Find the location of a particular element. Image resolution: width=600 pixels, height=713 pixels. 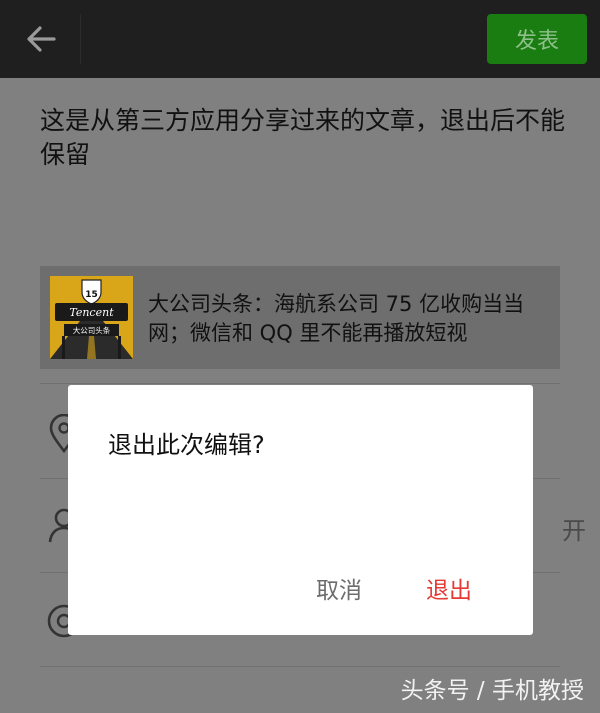

share-notice-text: 这是从第三方应用分享过来的文章，退出后不能保留 is located at coordinates (303, 137).